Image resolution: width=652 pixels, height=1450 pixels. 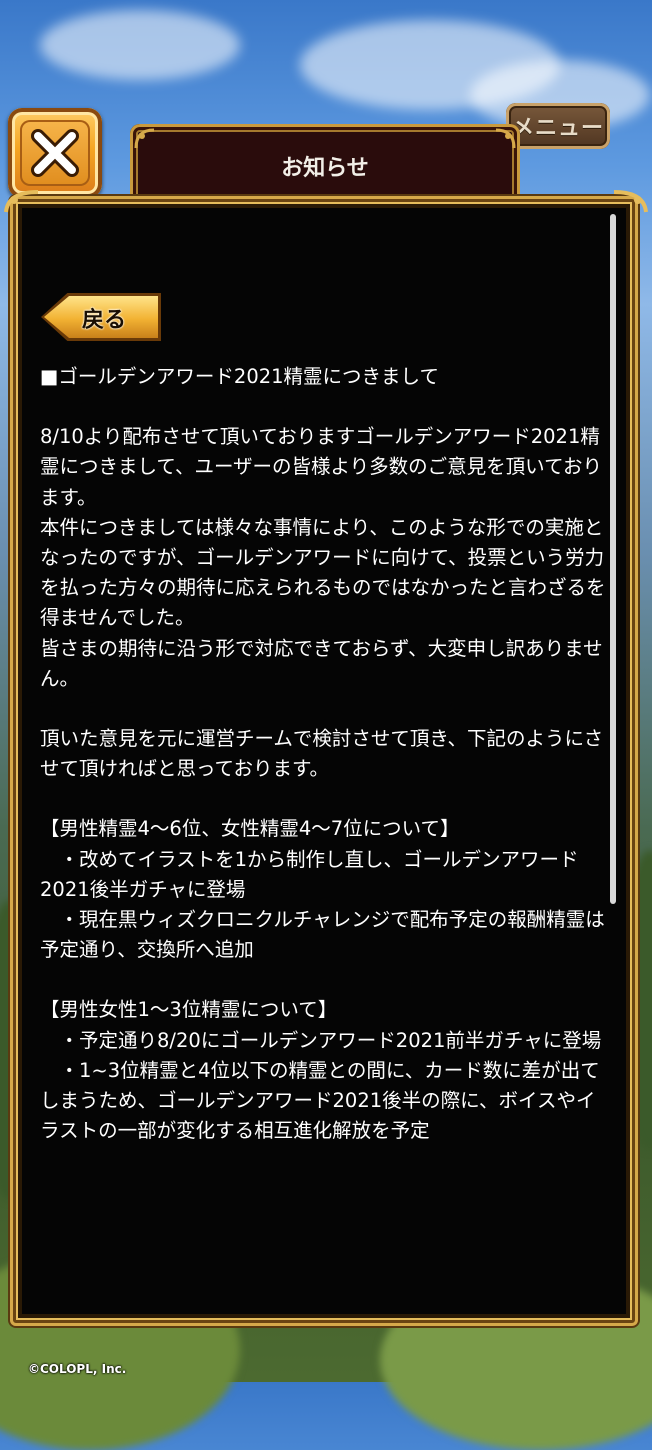 What do you see at coordinates (250, 829) in the screenshot?
I see `section-title: 【男性精霊4～6位、女性精霊4～7位について】` at bounding box center [250, 829].